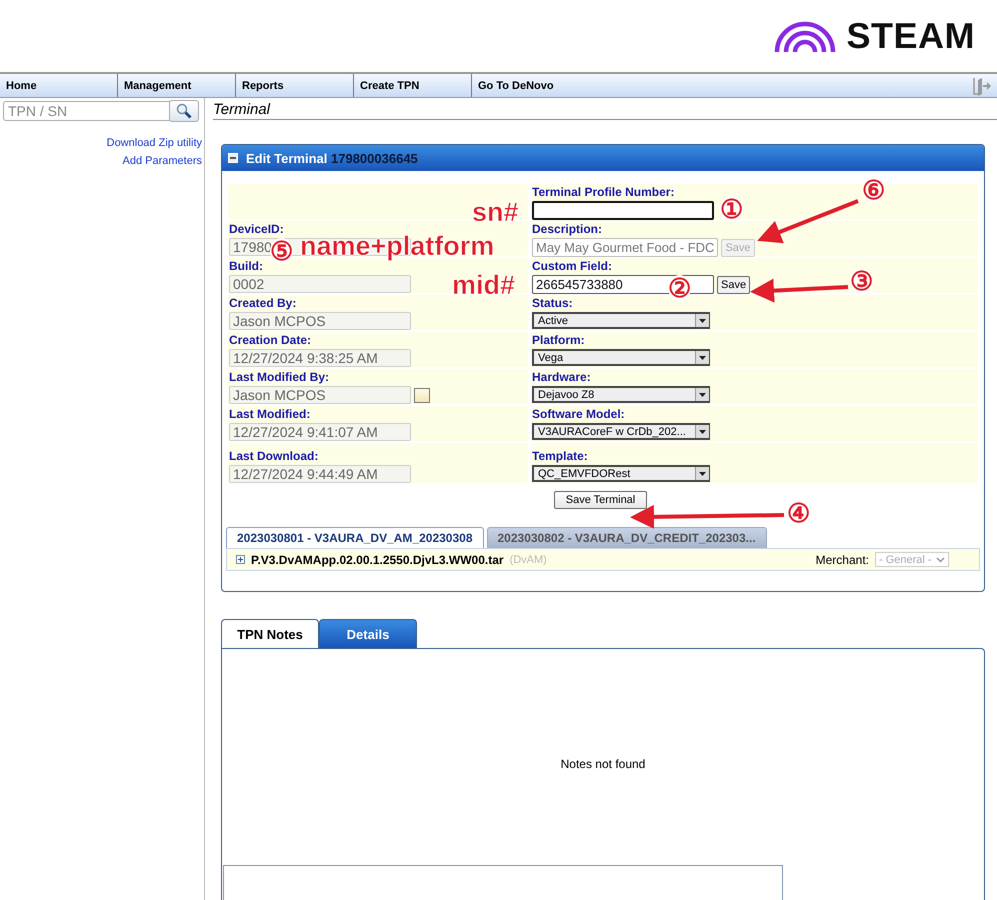 Image resolution: width=997 pixels, height=900 pixels. I want to click on readonly-field: 0002, so click(320, 284).